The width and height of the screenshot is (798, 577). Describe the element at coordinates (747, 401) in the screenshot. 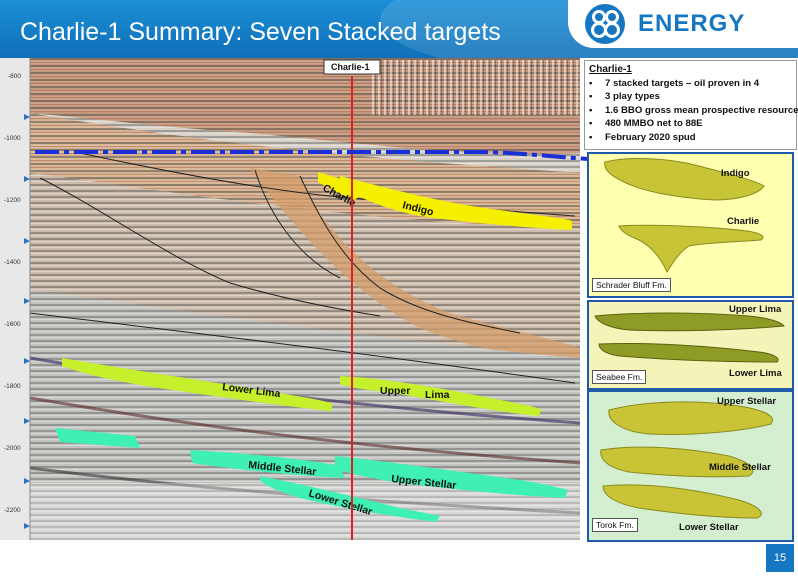

I see `panel-label-upper-stellar: Upper Stellar` at that location.